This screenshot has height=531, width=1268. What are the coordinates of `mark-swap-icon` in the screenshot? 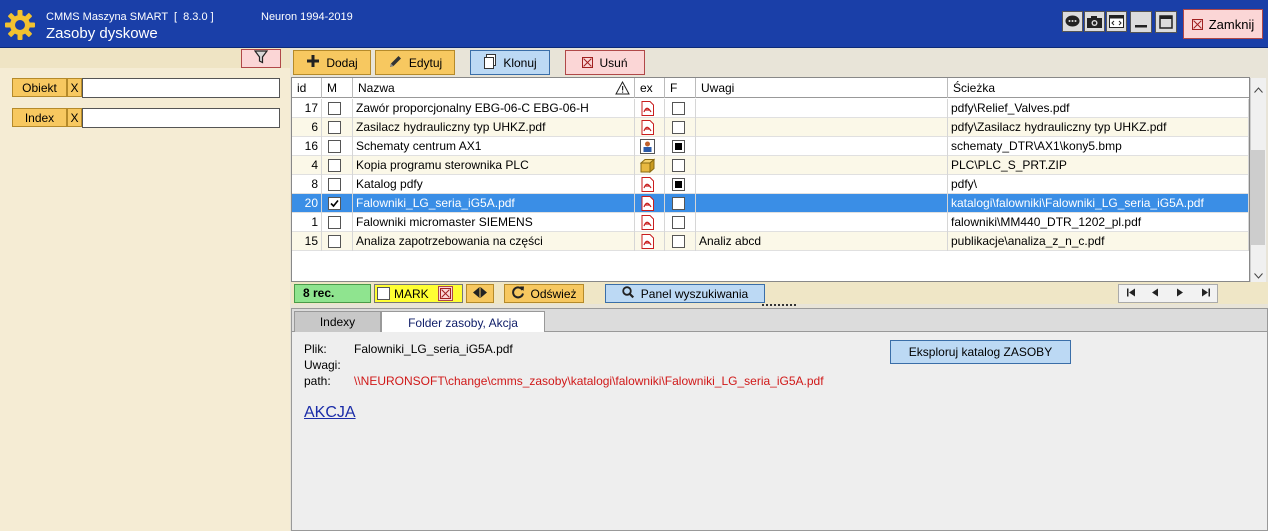 It's located at (480, 293).